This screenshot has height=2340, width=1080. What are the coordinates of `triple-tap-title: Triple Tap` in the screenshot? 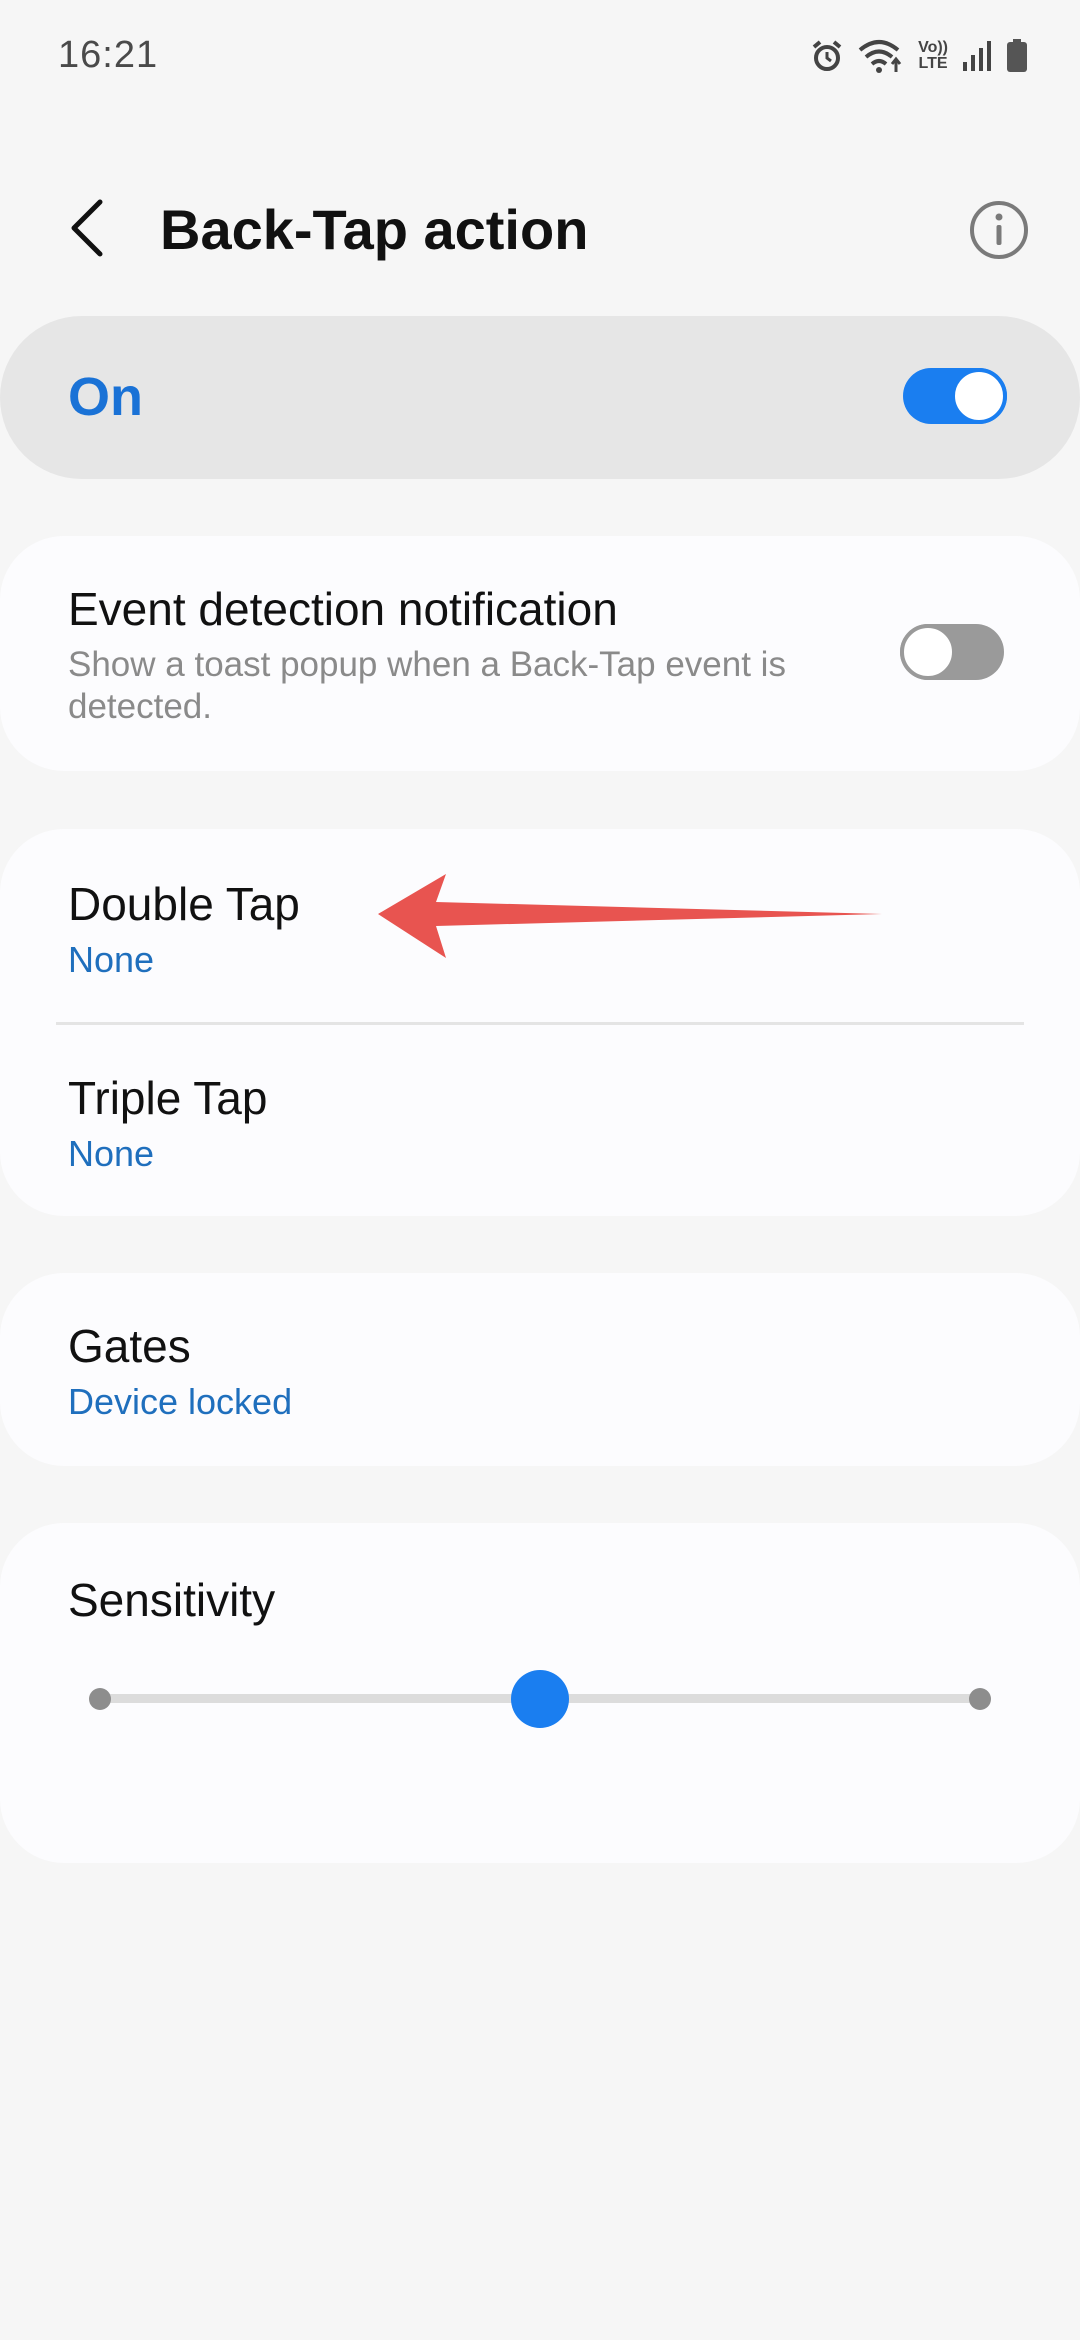 It's located at (168, 1098).